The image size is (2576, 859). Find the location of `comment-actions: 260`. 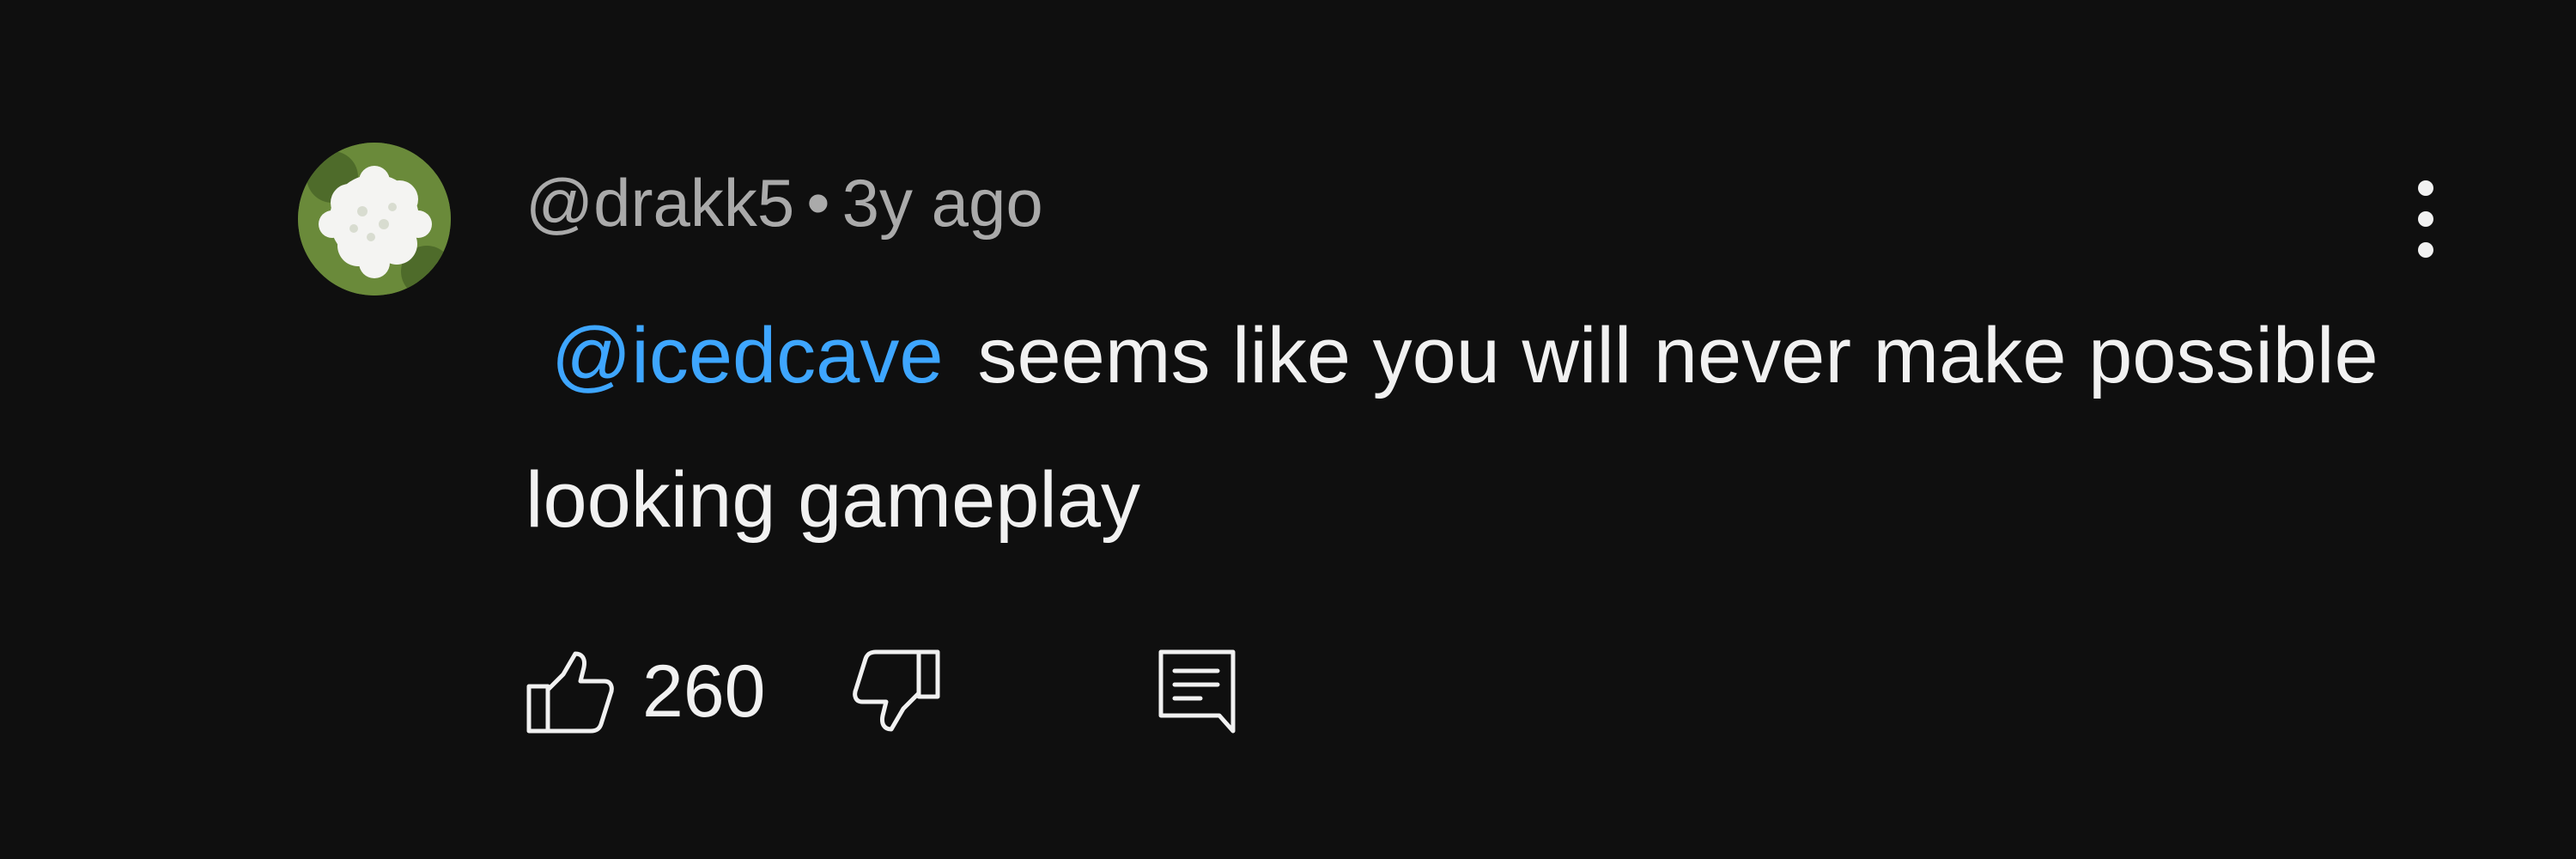

comment-actions: 260 is located at coordinates (882, 692).